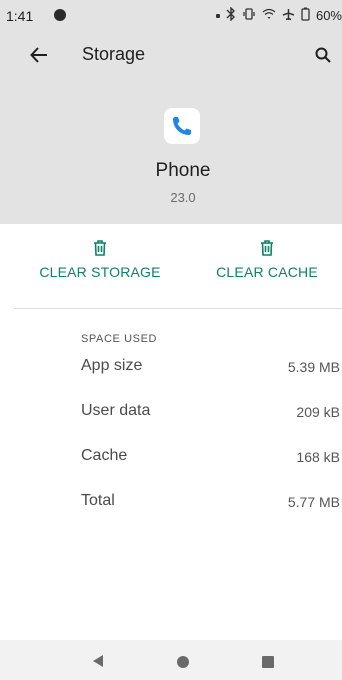 Image resolution: width=342 pixels, height=680 pixels. Describe the element at coordinates (20, 16) in the screenshot. I see `status-time: 1:41` at that location.